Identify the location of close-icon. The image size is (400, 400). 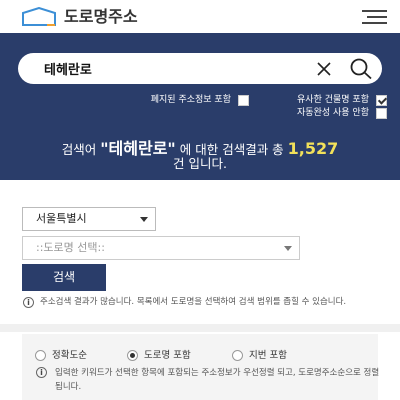
(324, 69).